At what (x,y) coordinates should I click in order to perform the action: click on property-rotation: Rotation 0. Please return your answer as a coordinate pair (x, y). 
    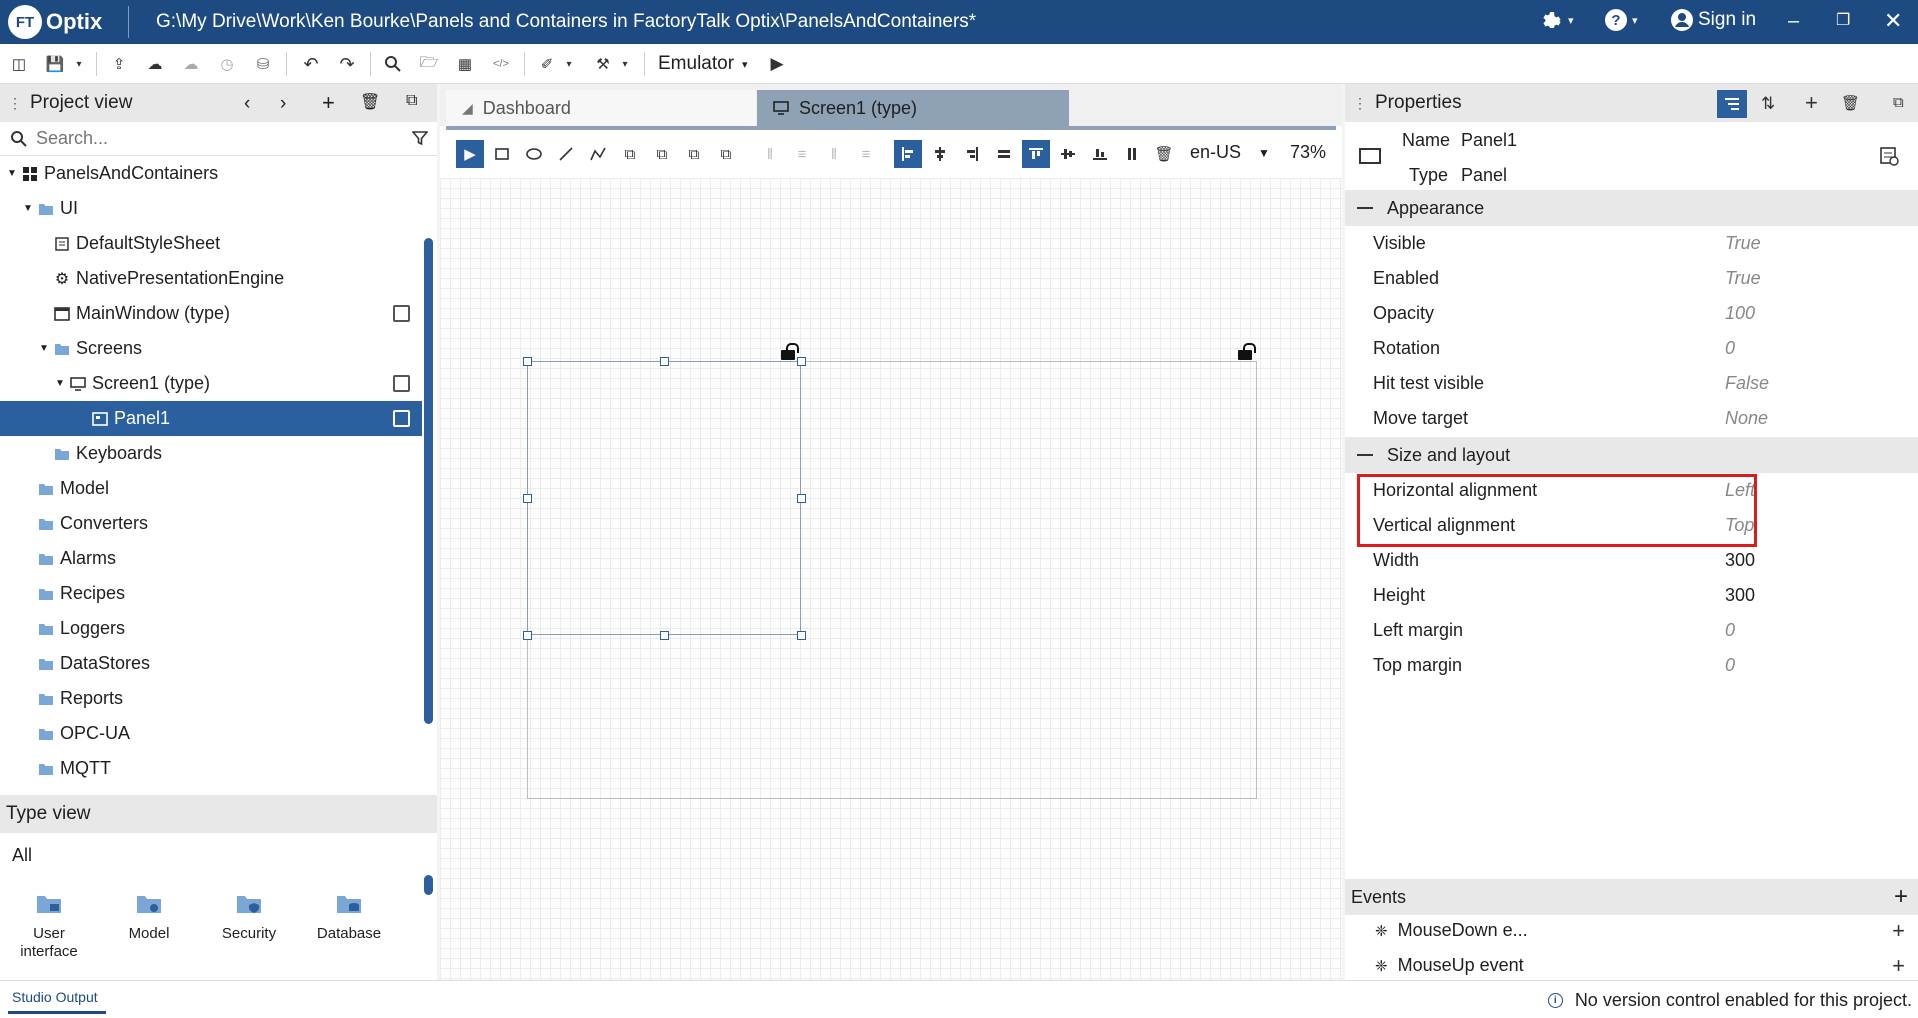
    Looking at the image, I should click on (1643, 348).